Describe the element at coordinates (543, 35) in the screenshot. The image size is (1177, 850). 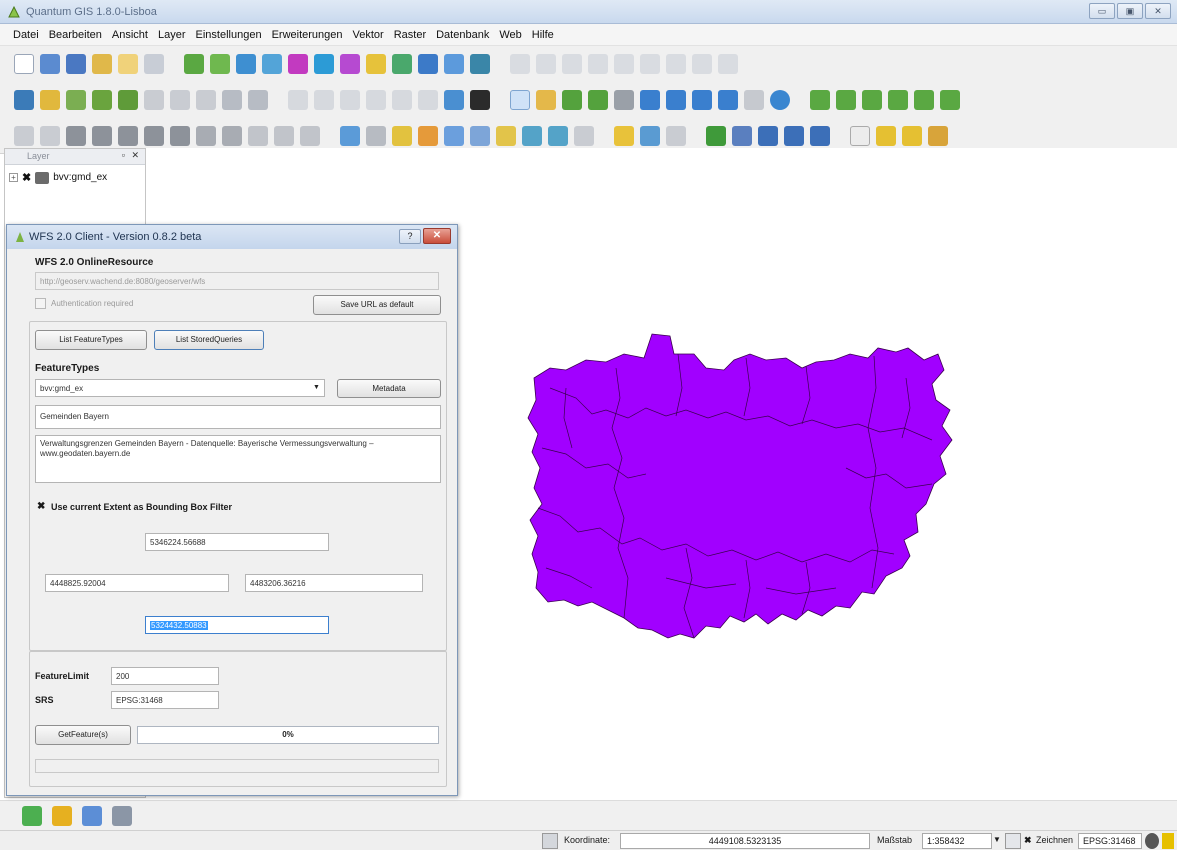
I see `menu-hilfe: Hilfe` at that location.